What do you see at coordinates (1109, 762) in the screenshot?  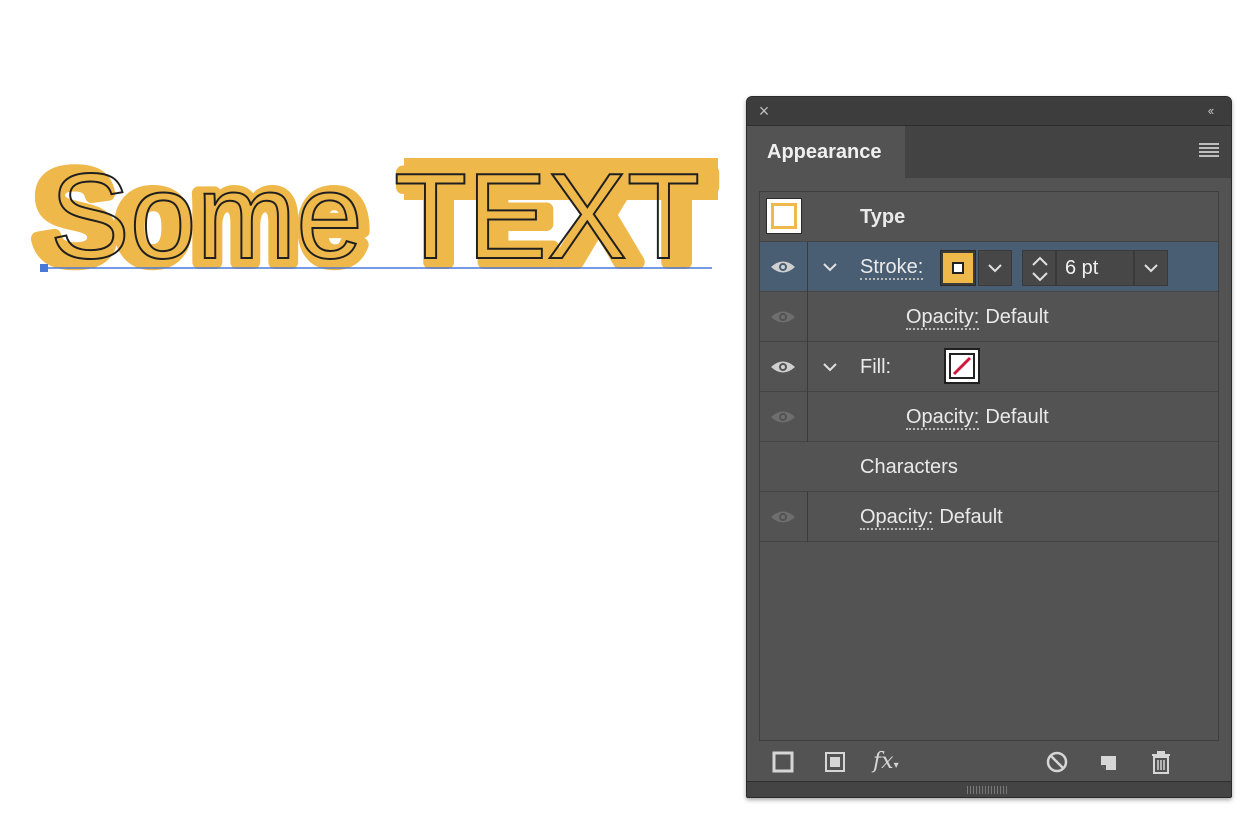 I see `duplicate-item-icon` at bounding box center [1109, 762].